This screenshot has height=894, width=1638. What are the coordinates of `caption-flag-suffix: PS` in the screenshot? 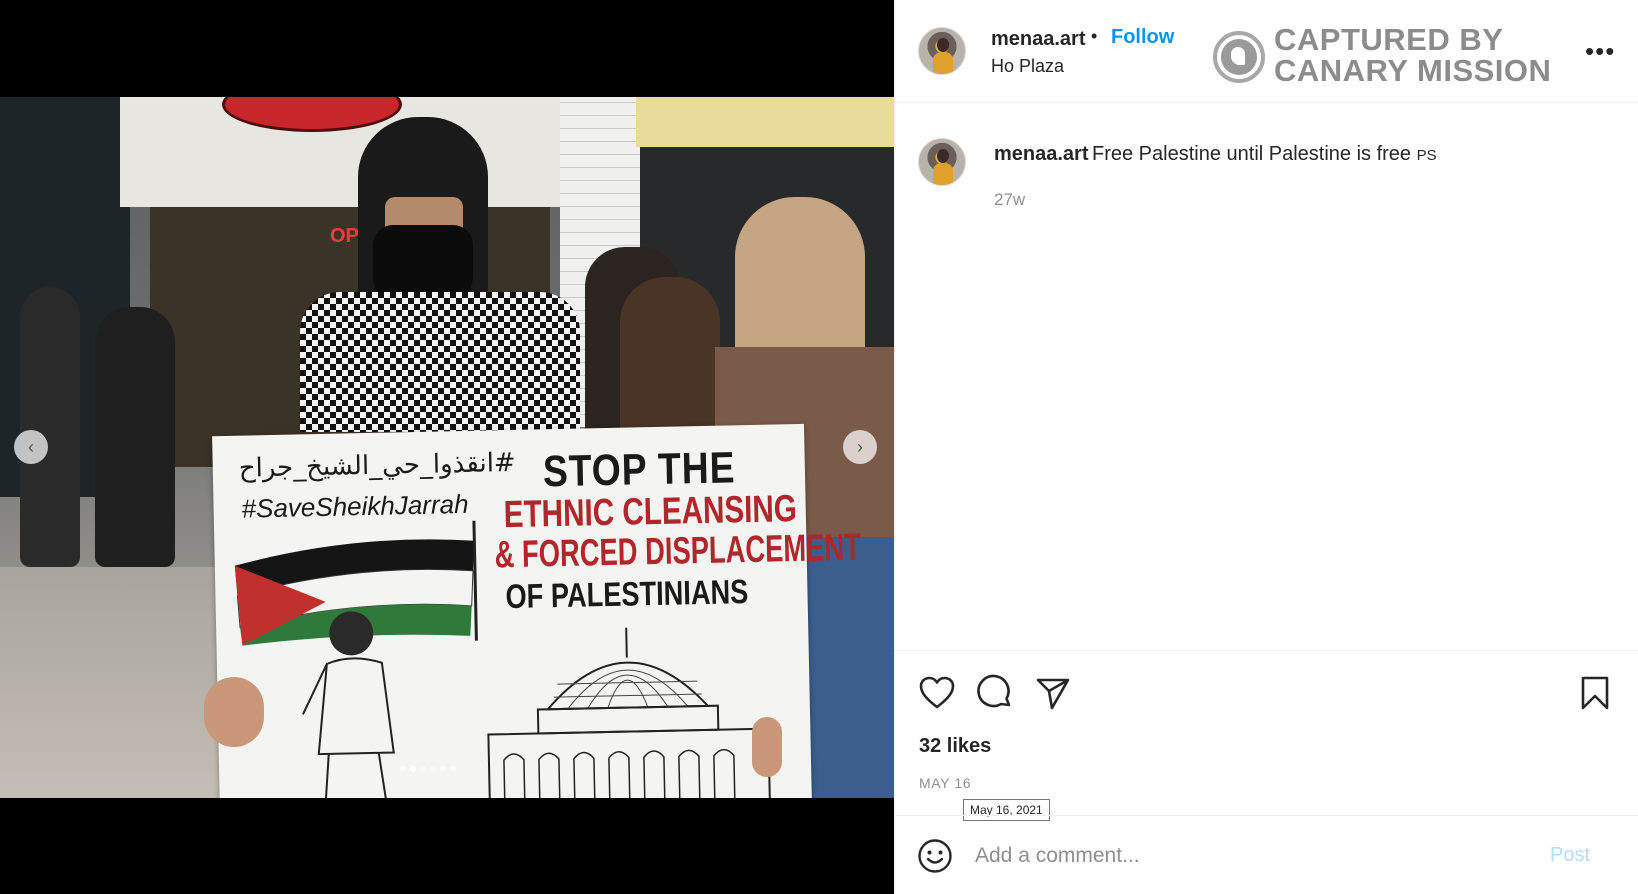 It's located at (1426, 155).